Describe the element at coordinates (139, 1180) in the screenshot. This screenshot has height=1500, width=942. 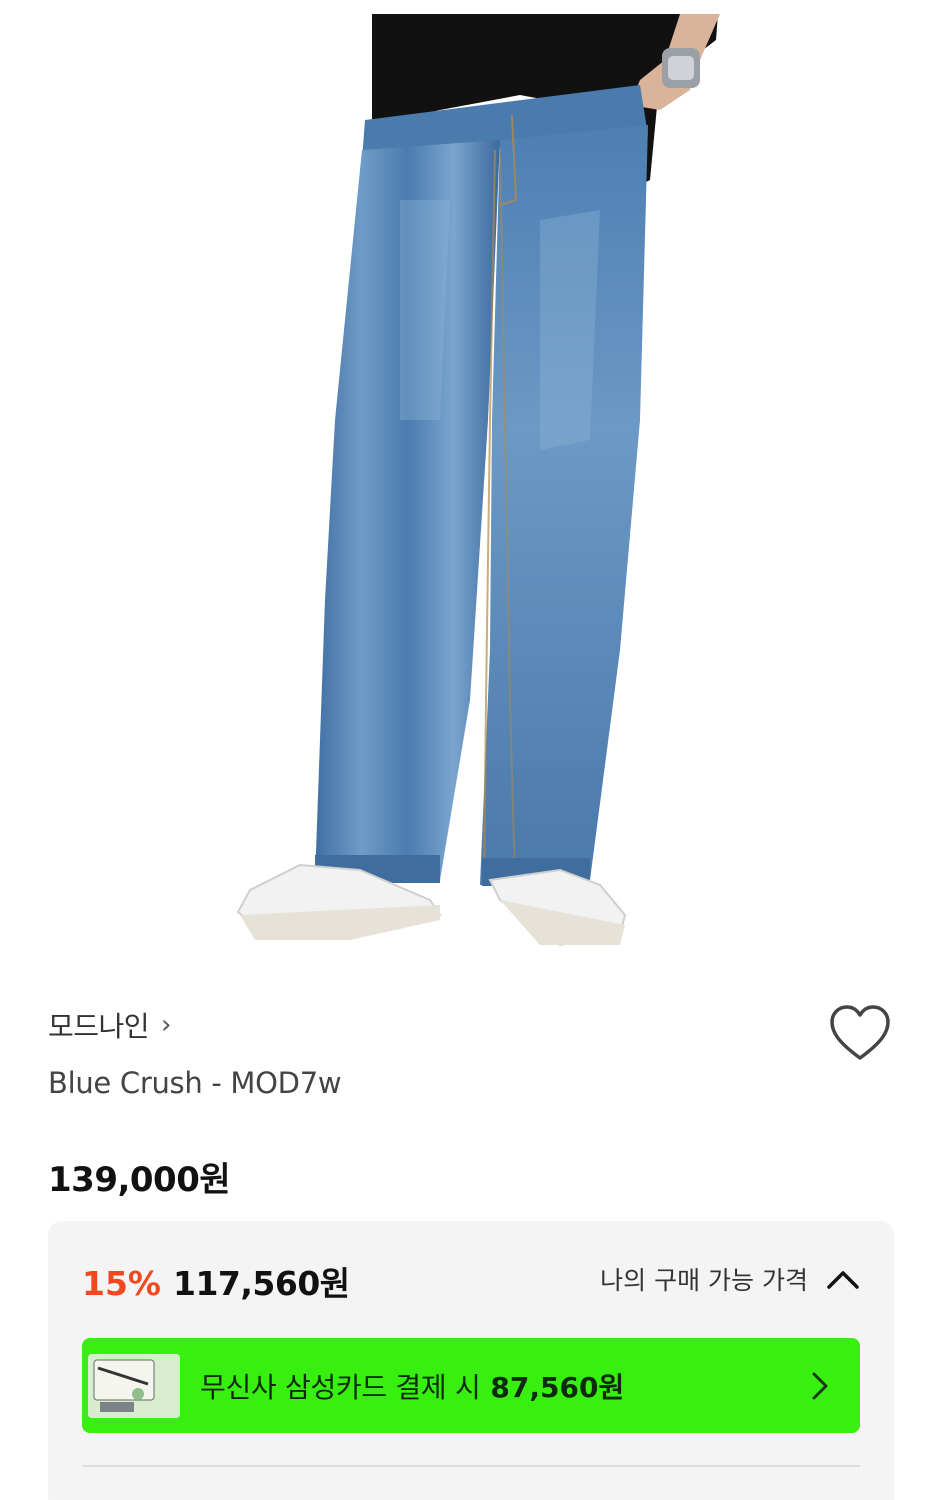
I see `original-price: 139,000원` at that location.